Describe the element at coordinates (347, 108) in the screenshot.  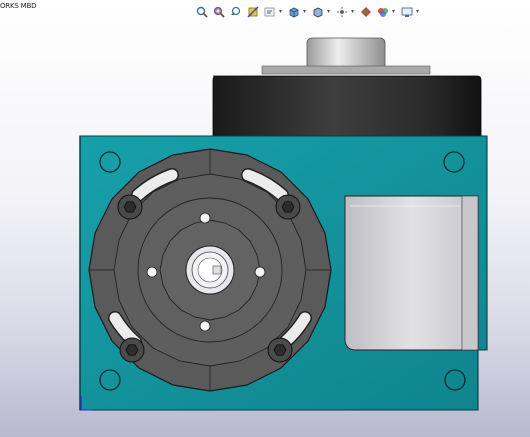
I see `motor-body` at that location.